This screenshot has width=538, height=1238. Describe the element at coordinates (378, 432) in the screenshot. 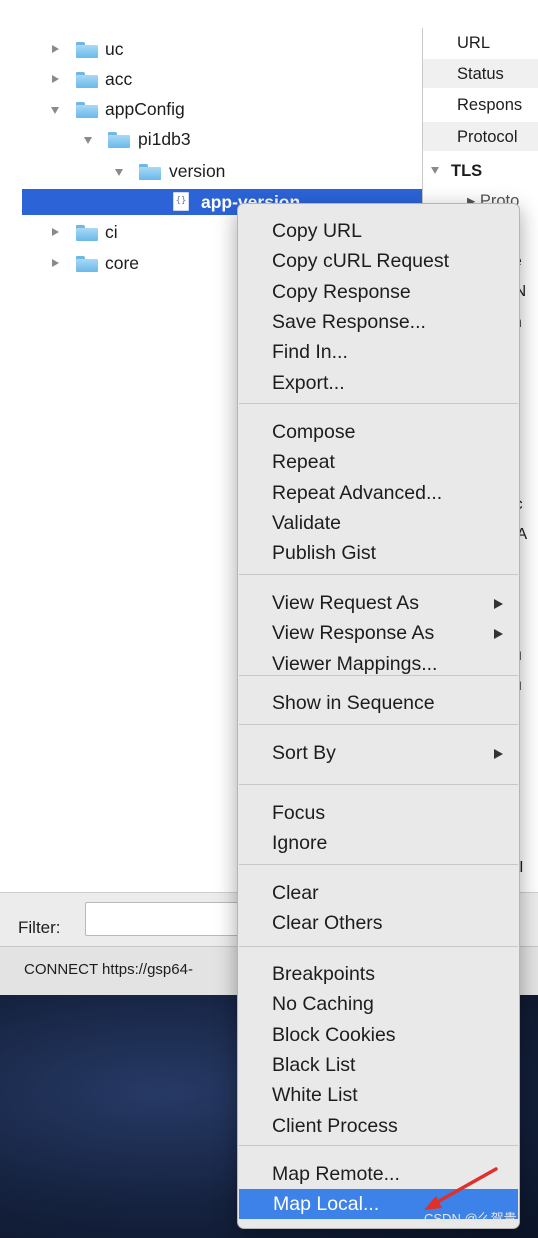

I see `menu-item-compose: Compose` at that location.